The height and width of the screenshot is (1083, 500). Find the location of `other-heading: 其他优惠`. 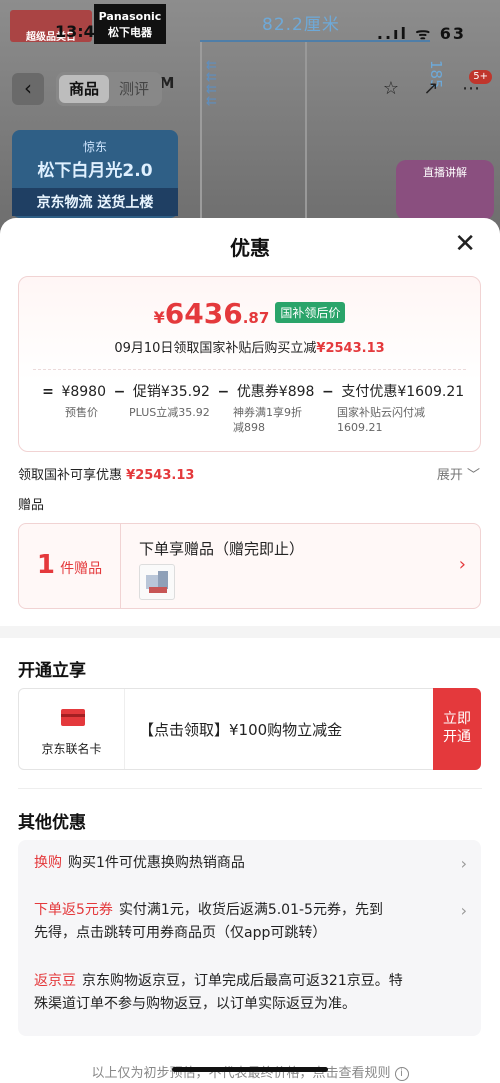

other-heading: 其他优惠 is located at coordinates (52, 823).